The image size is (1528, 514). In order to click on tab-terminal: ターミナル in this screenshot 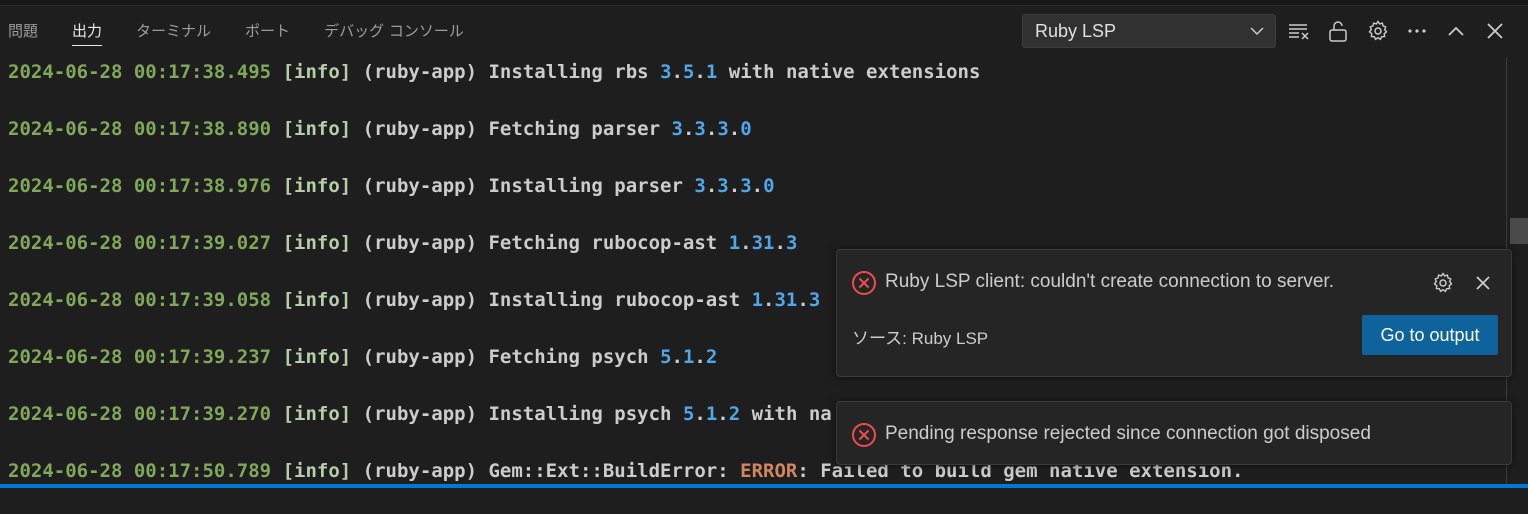, I will do `click(173, 31)`.